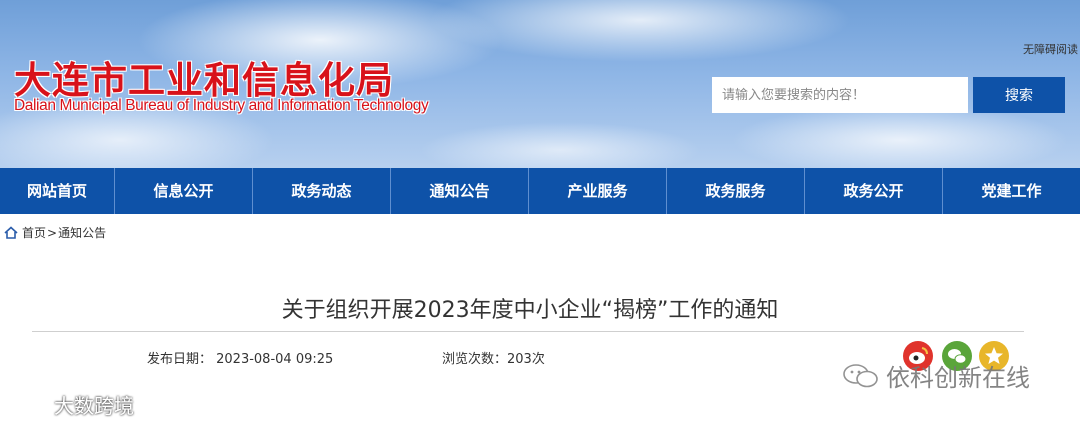 The height and width of the screenshot is (422, 1080). Describe the element at coordinates (840, 95) in the screenshot. I see `search-input` at that location.